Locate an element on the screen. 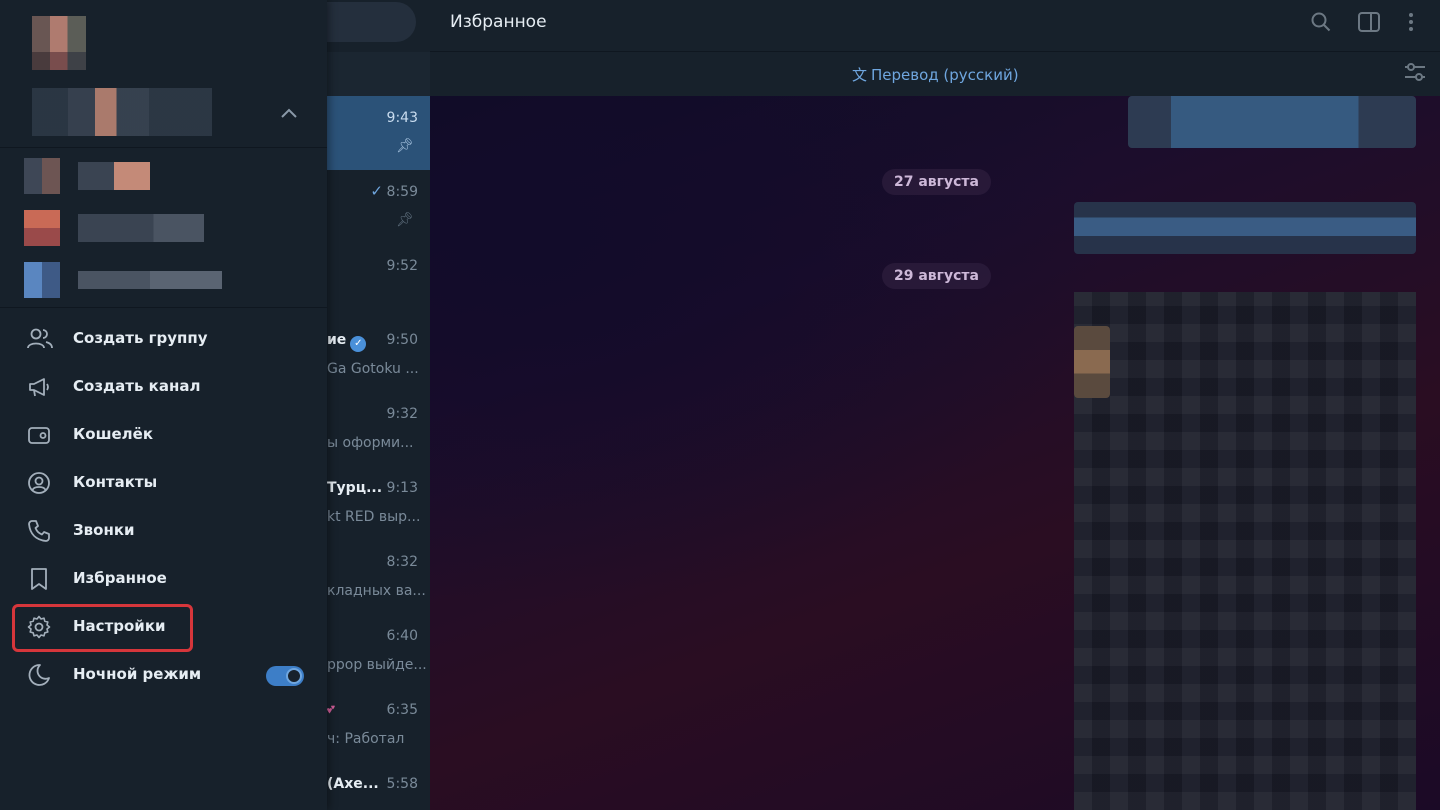  blurred-avatar is located at coordinates (1092, 362).